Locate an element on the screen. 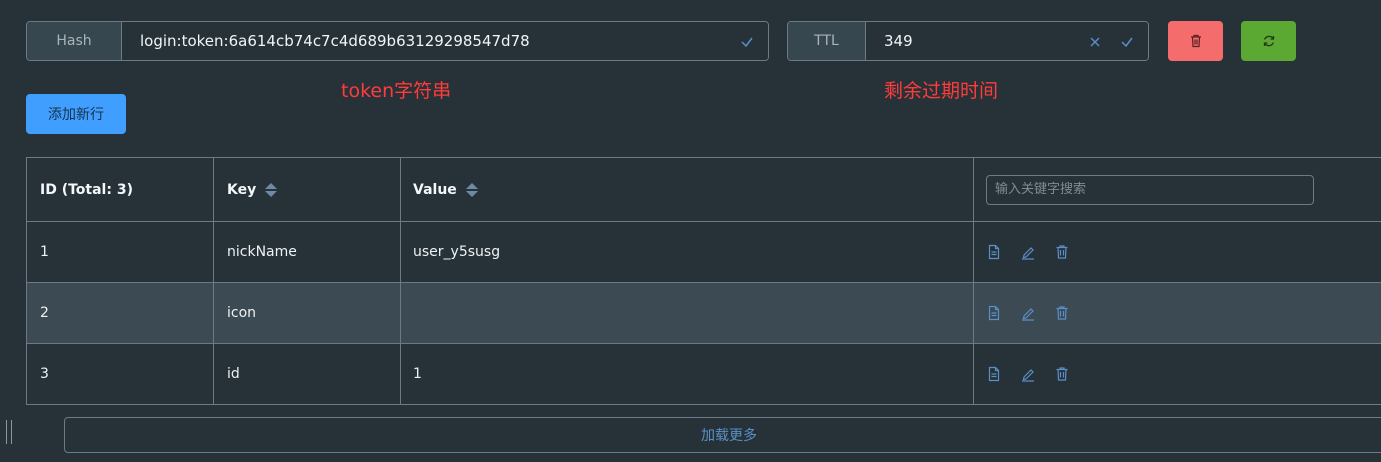  header-search is located at coordinates (1177, 190).